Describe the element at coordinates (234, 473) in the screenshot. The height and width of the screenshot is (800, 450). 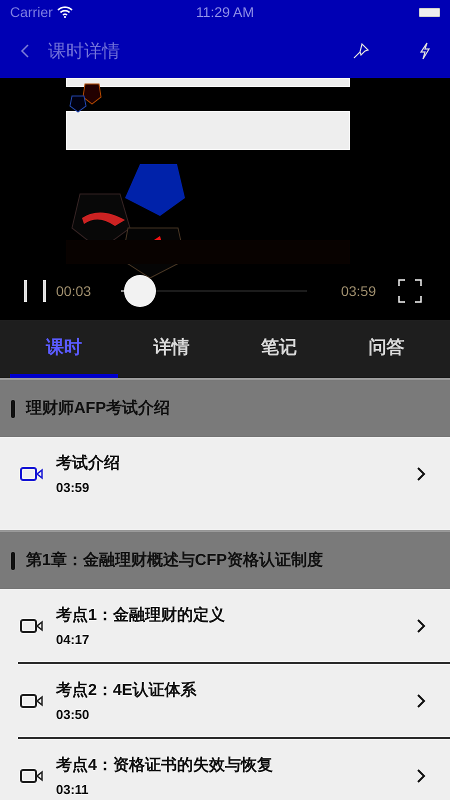
I see `lesson-row: 考试介绍 03:59` at that location.